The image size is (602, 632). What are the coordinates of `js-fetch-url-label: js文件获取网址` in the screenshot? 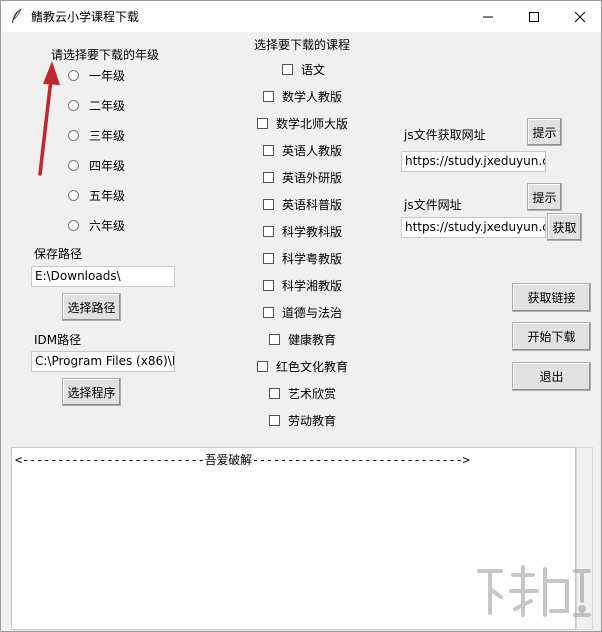 It's located at (445, 135).